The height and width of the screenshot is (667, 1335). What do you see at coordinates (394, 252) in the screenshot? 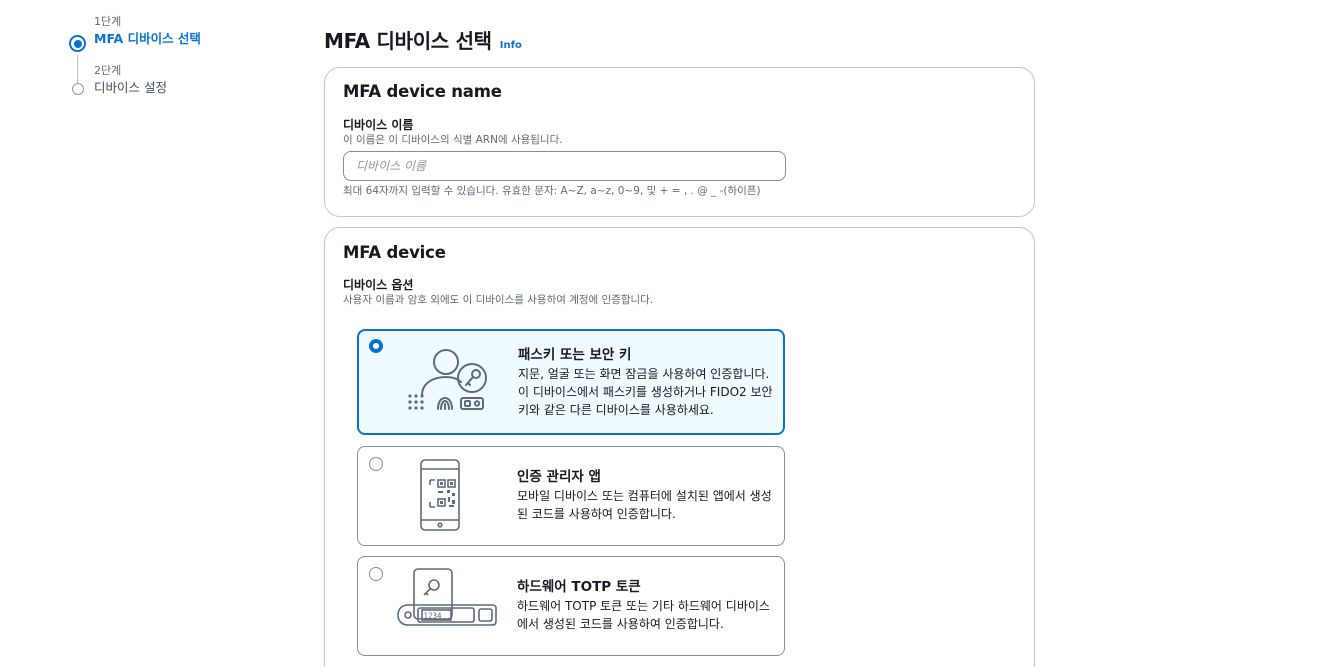
I see `mfa-device-section-title: MFA device` at bounding box center [394, 252].